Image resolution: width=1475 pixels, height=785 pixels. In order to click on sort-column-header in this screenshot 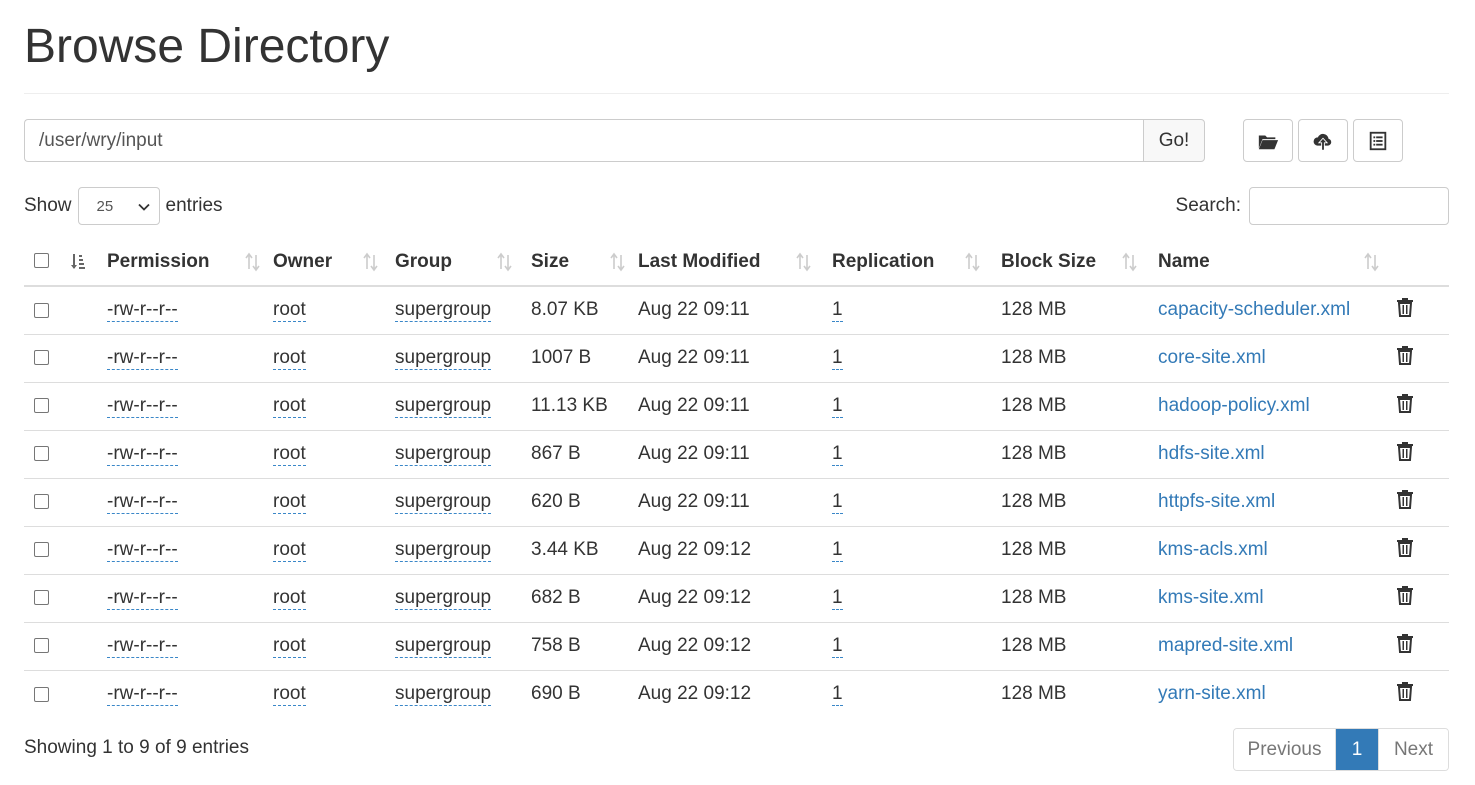, I will do `click(83, 262)`.